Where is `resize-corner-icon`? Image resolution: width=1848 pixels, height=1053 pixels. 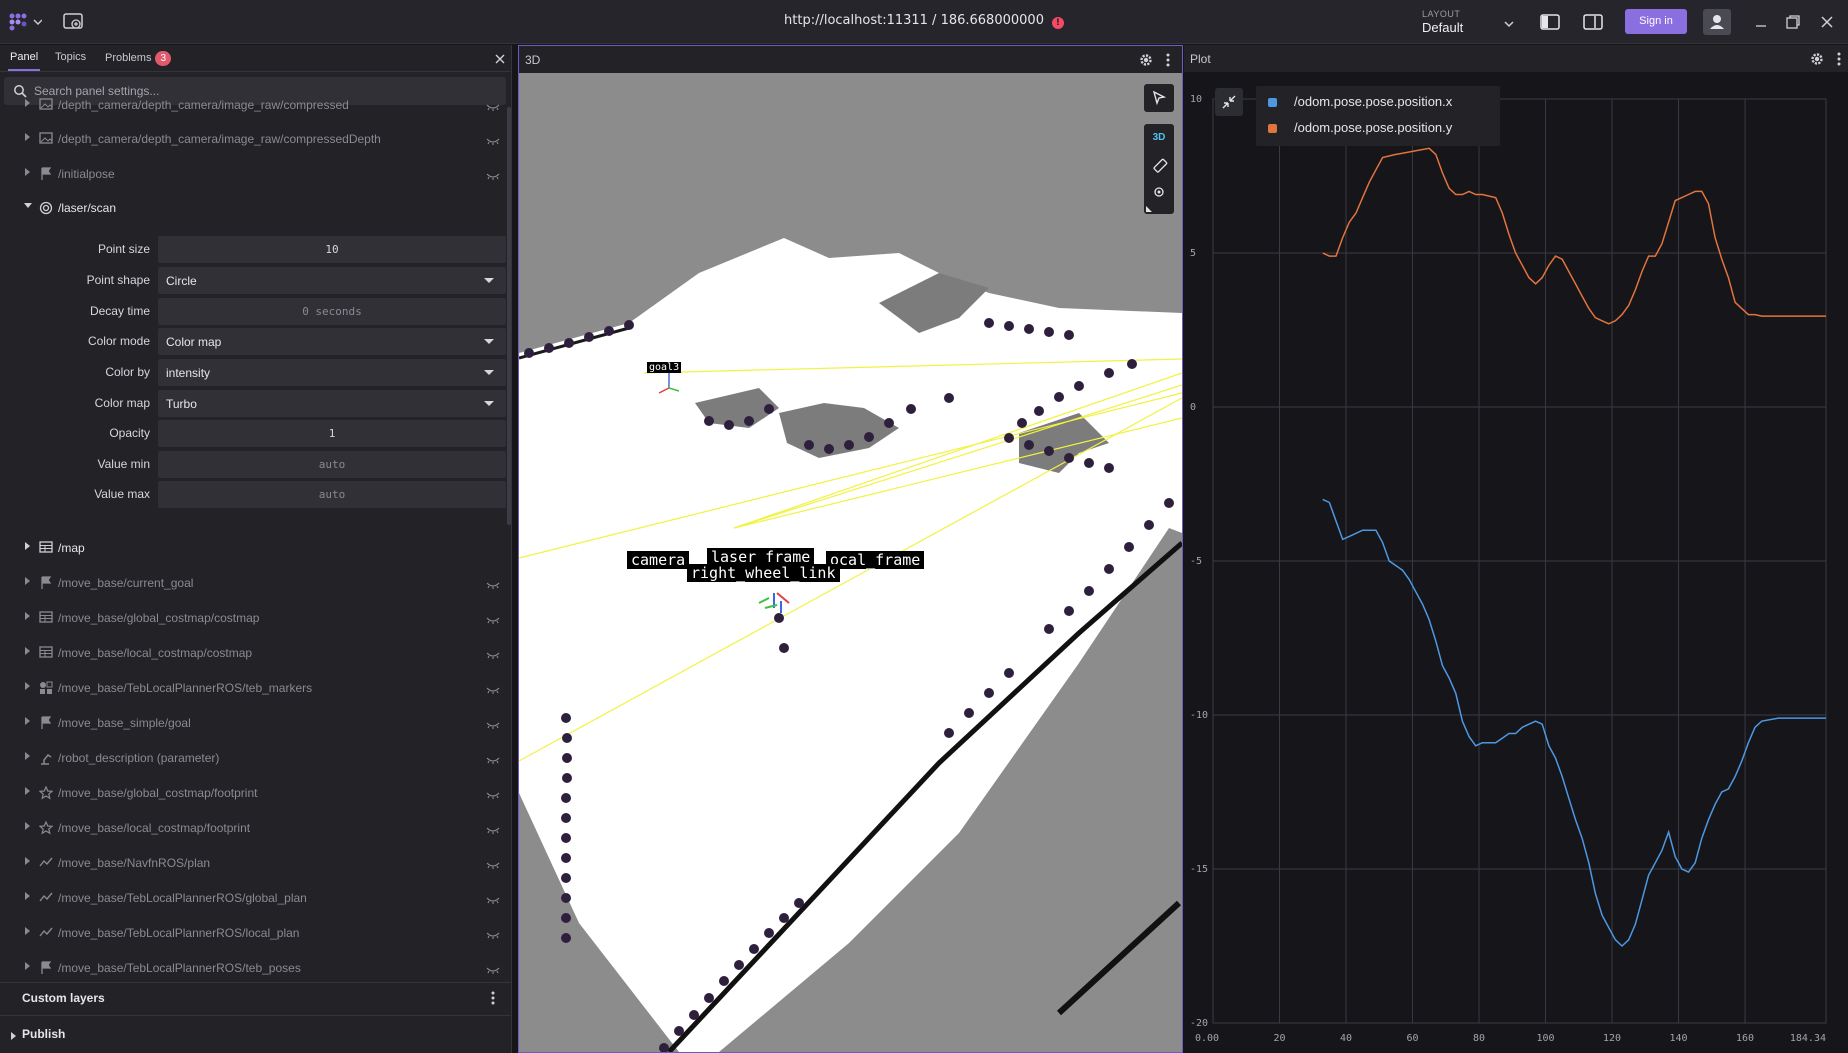
resize-corner-icon is located at coordinates (1149, 209).